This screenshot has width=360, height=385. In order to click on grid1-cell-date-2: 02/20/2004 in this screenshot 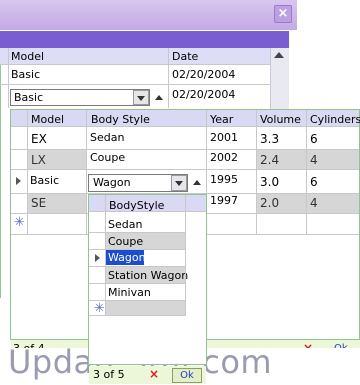, I will do `click(203, 94)`.